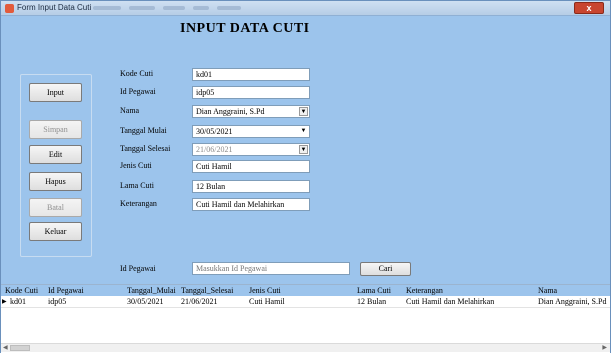 This screenshot has width=611, height=353. I want to click on tanggal-selesai-label: Tanggal Selesai, so click(145, 148).